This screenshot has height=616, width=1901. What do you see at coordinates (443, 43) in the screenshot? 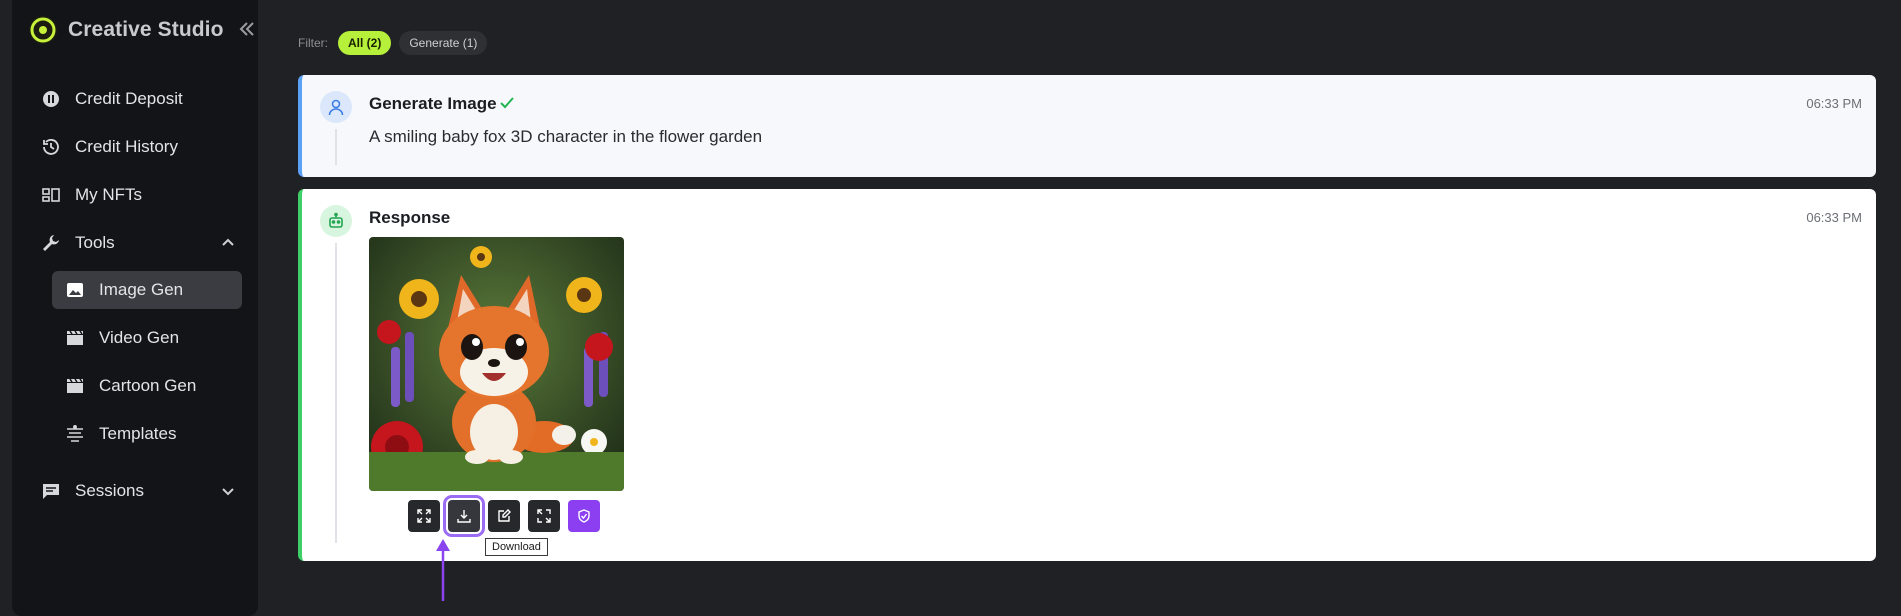
I see `filter-chip-generate: Generate (1)` at bounding box center [443, 43].